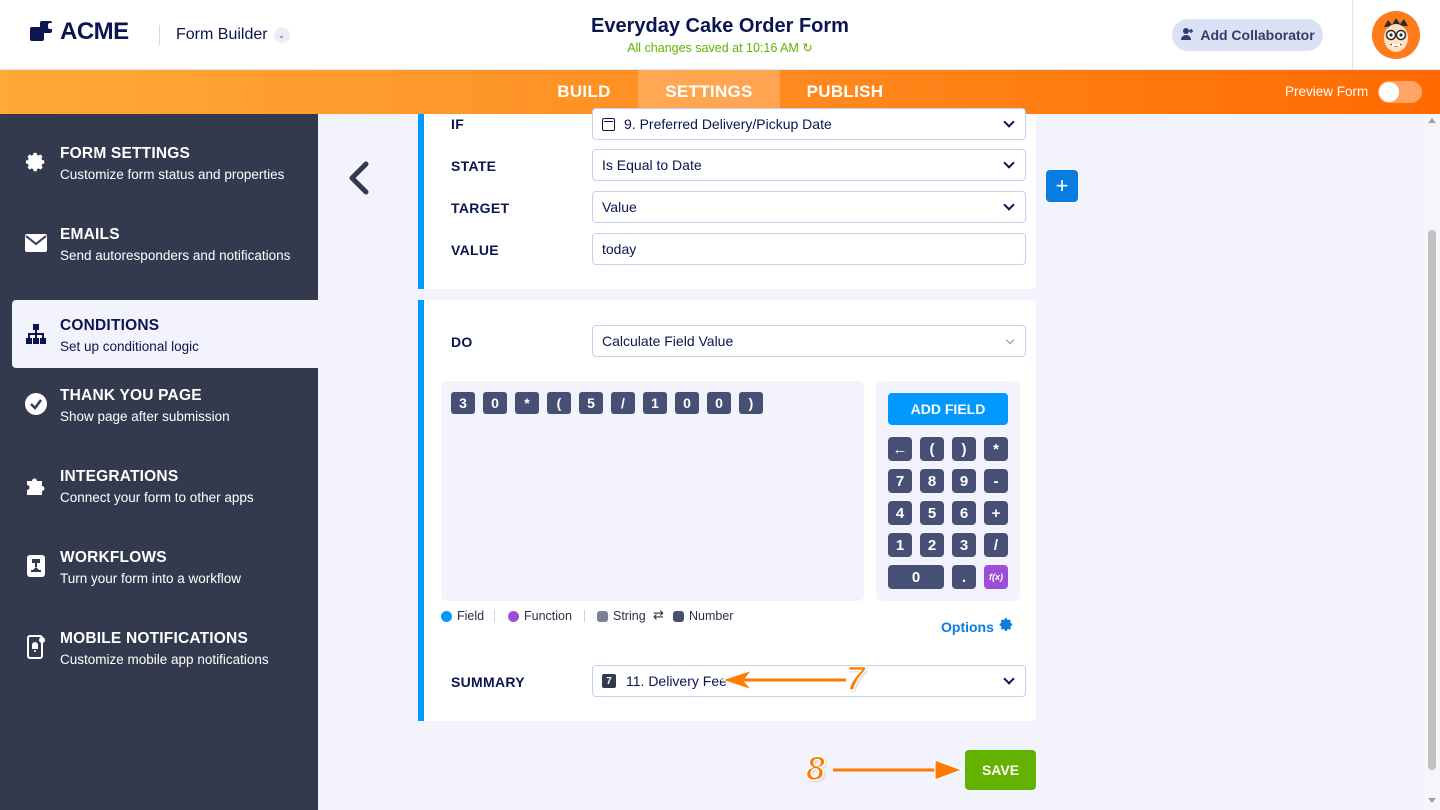  I want to click on sidebar-item-title: INTEGRATIONS, so click(119, 476).